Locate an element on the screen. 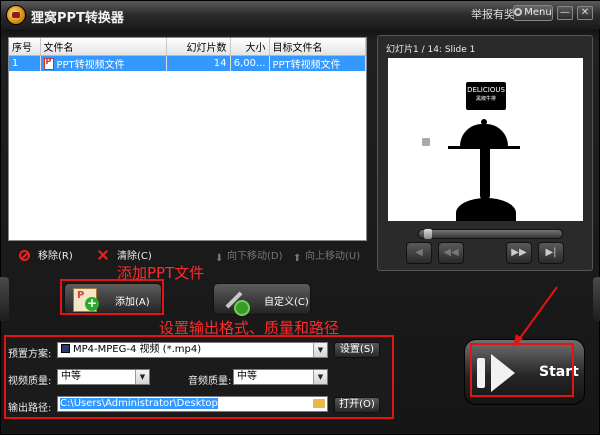  column-header-size: 大小 is located at coordinates (250, 47).